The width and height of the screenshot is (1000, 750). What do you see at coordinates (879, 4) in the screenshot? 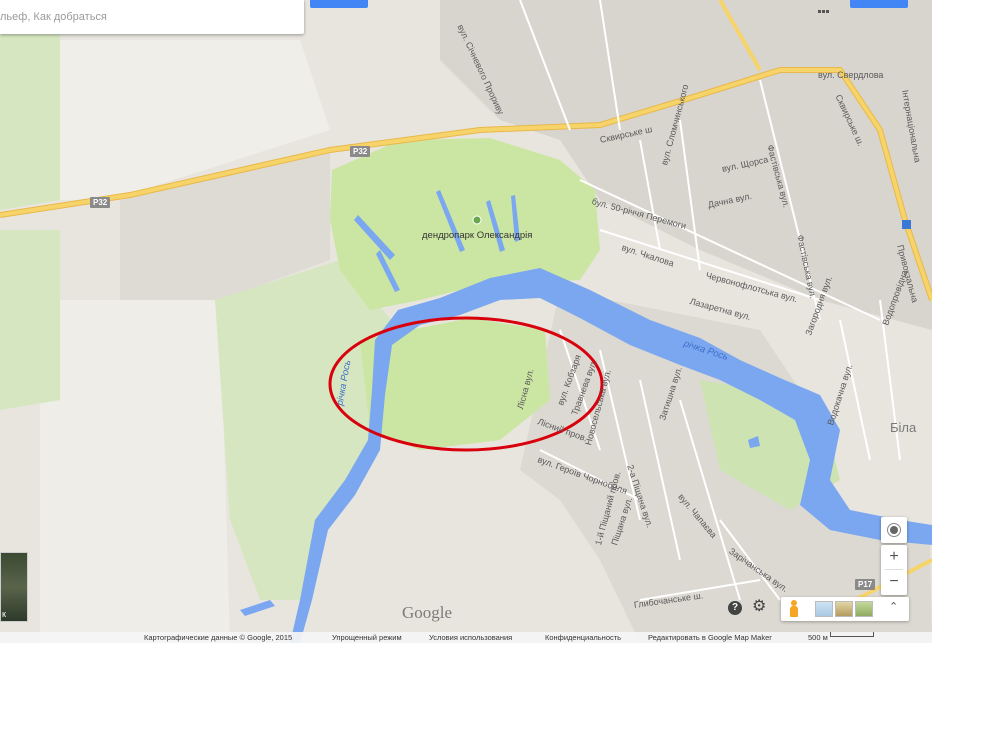
I see `sign-in-button` at bounding box center [879, 4].